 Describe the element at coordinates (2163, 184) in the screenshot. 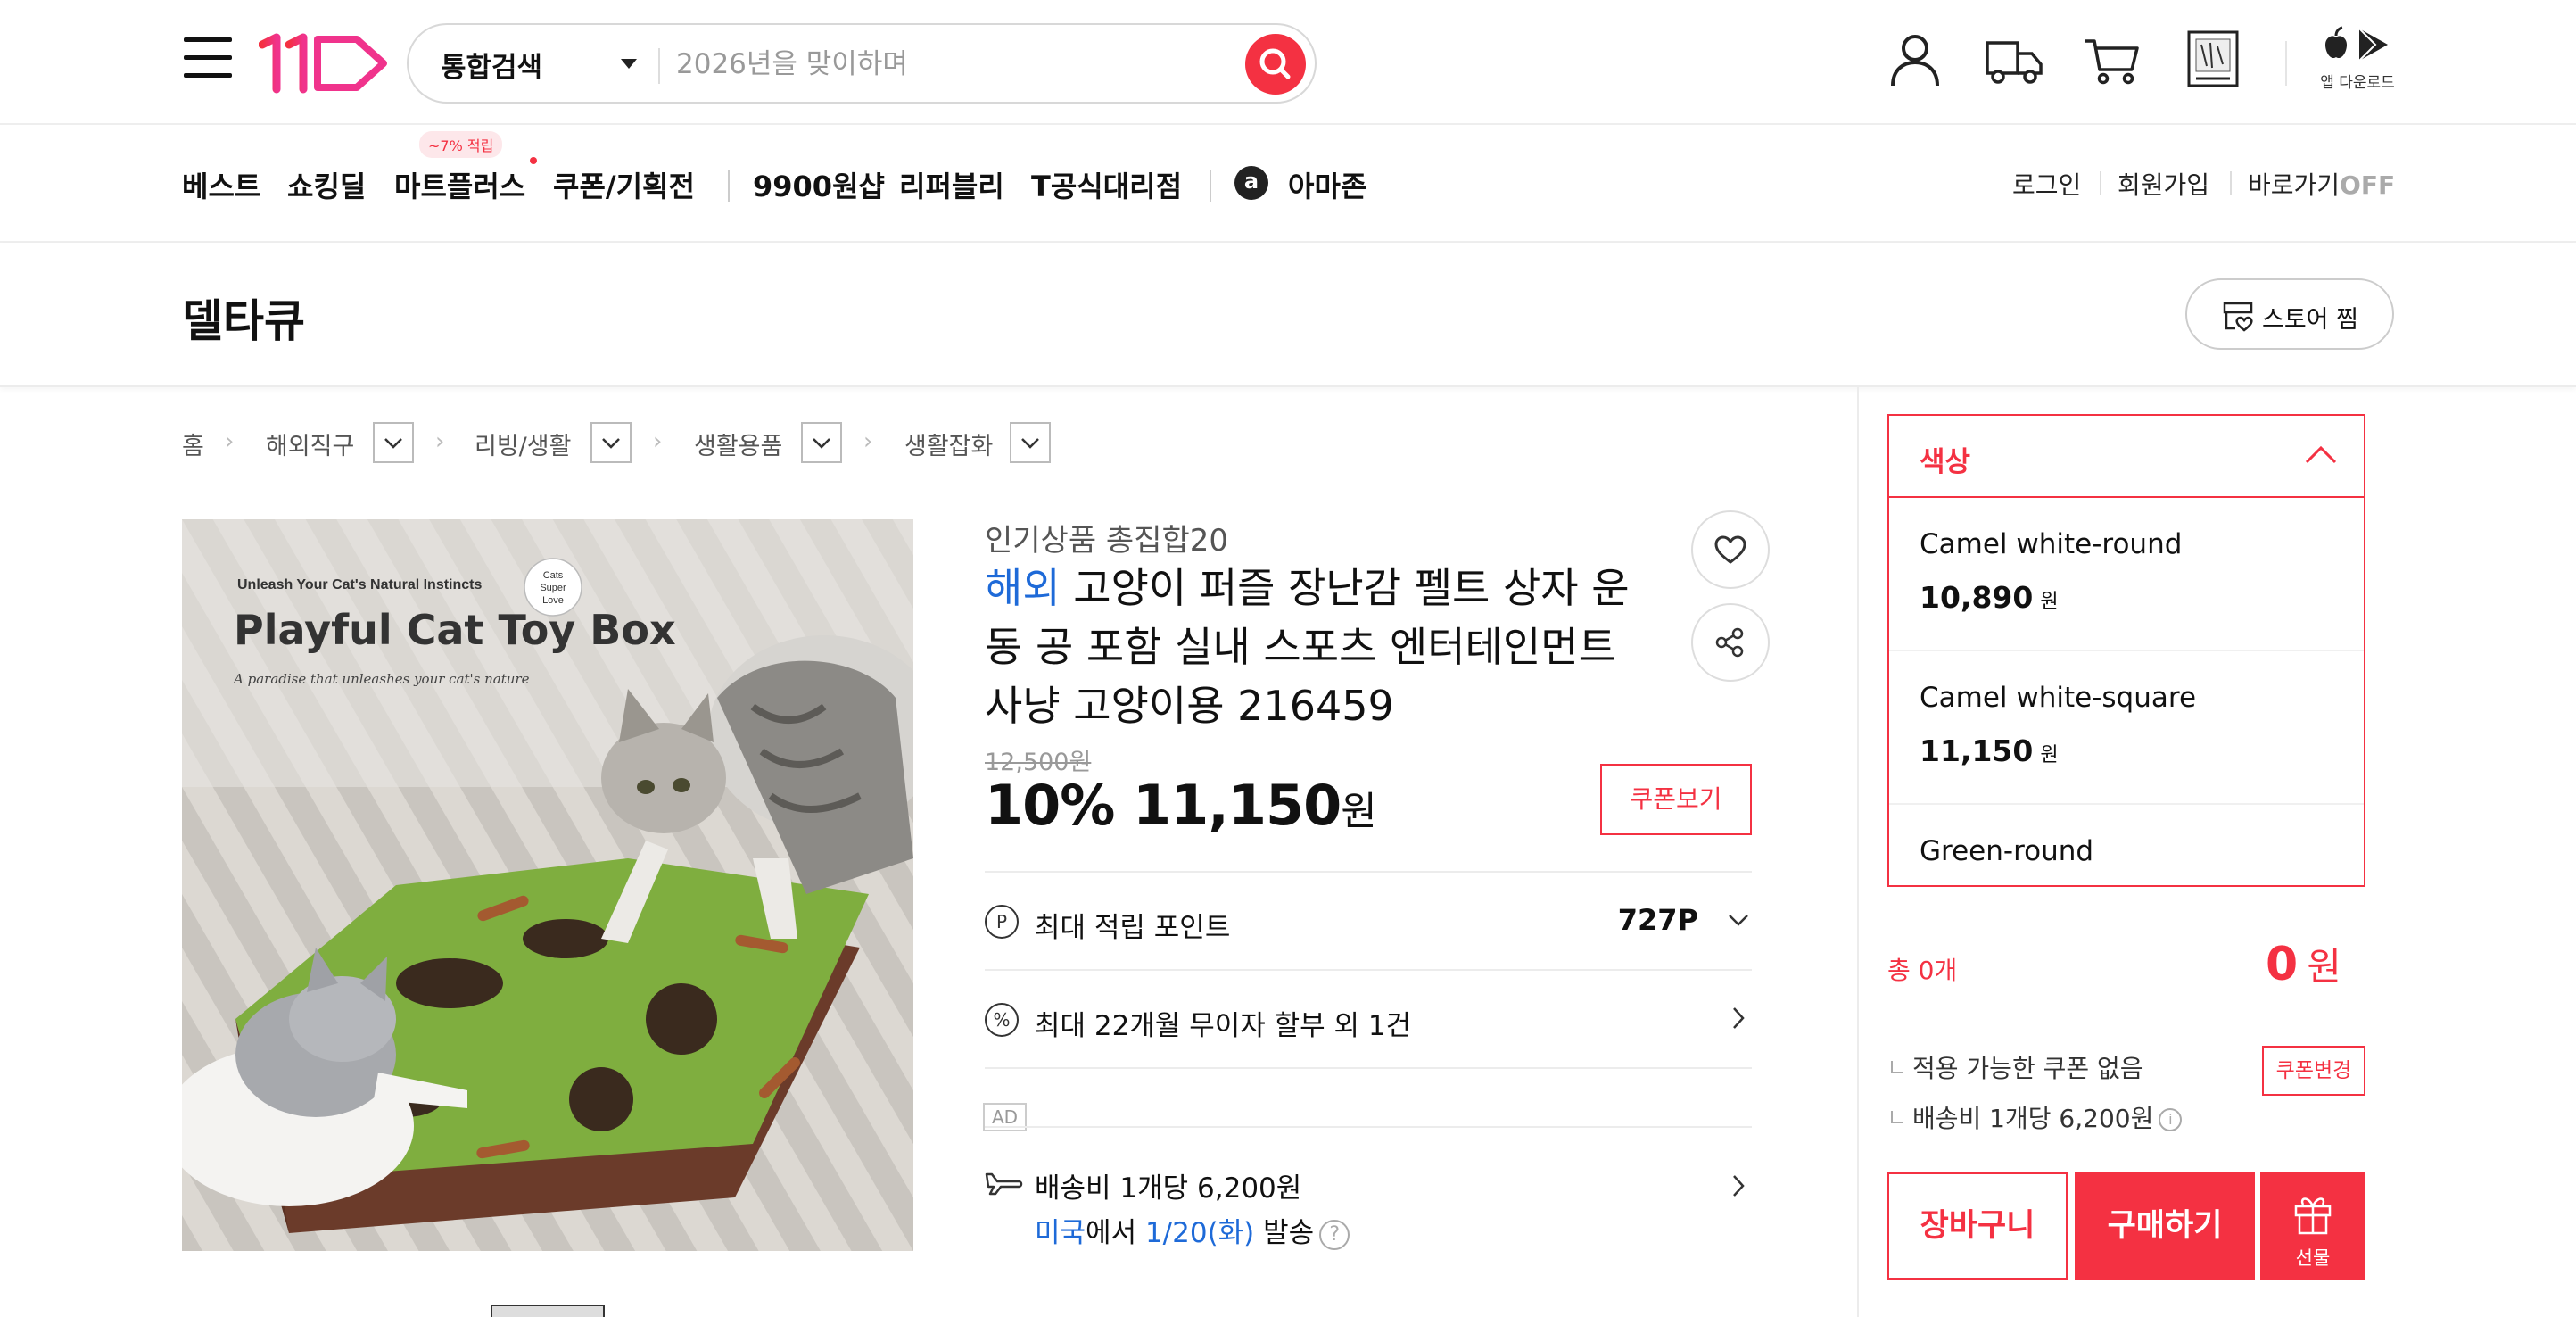

I see `signup-link: 회원가입` at that location.